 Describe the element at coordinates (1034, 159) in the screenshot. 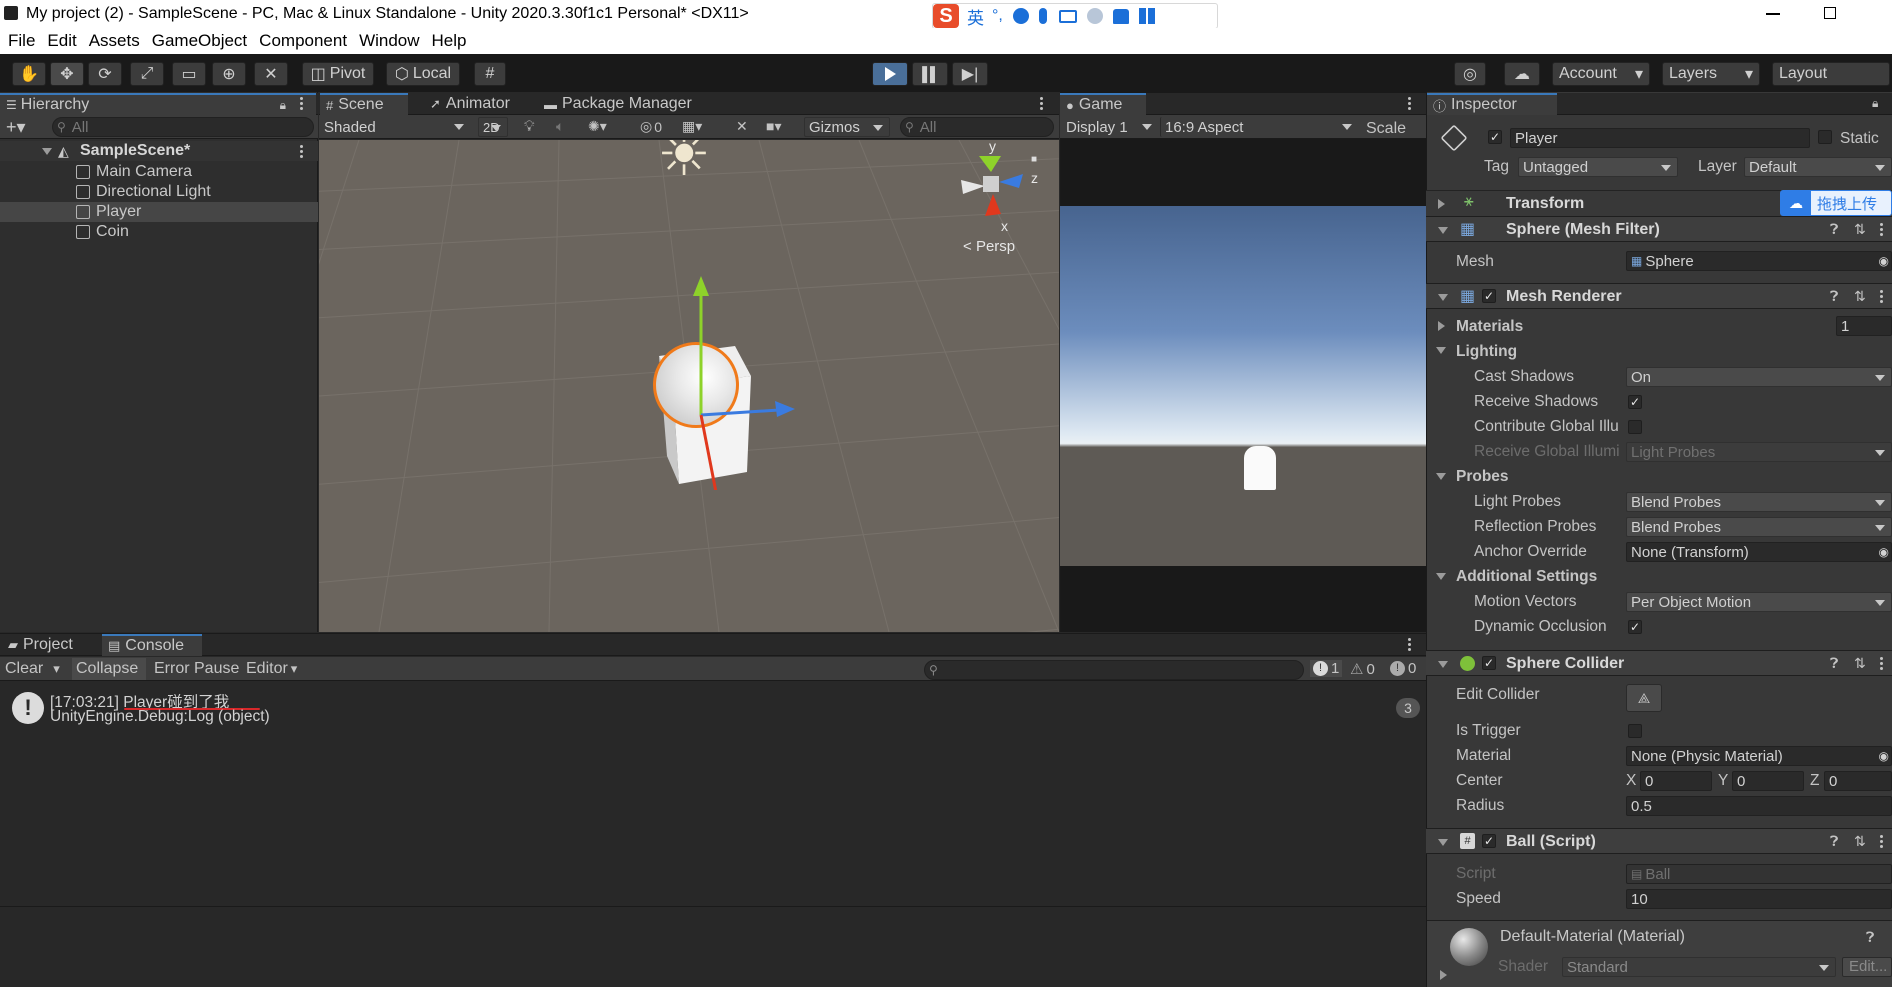

I see `lock-icon: ■` at that location.